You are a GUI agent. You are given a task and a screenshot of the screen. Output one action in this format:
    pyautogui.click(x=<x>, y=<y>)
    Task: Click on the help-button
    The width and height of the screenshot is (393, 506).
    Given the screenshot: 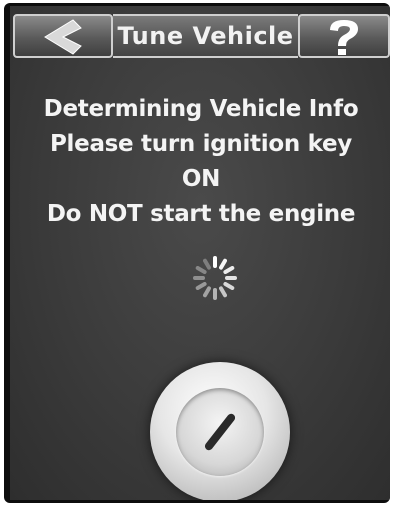 What is the action you would take?
    pyautogui.click(x=344, y=36)
    